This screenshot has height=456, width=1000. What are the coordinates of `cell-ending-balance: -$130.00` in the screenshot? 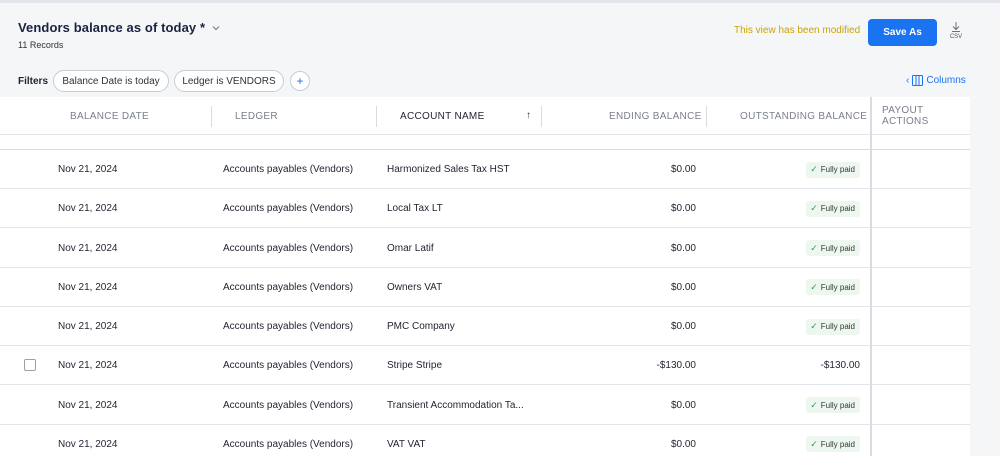 It's located at (676, 366).